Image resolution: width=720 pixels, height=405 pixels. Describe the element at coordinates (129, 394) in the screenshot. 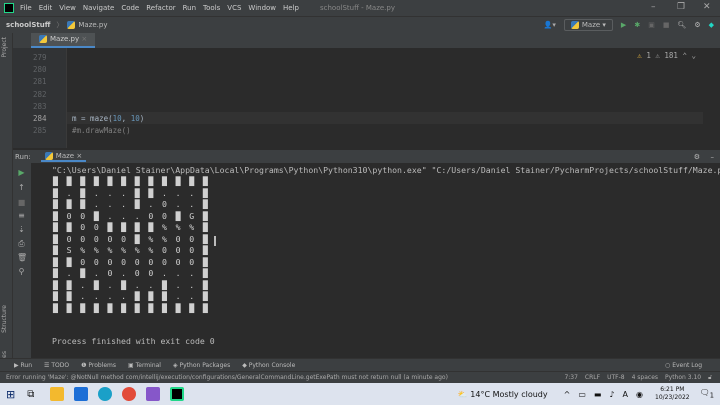

I see `chrome-icon` at that location.